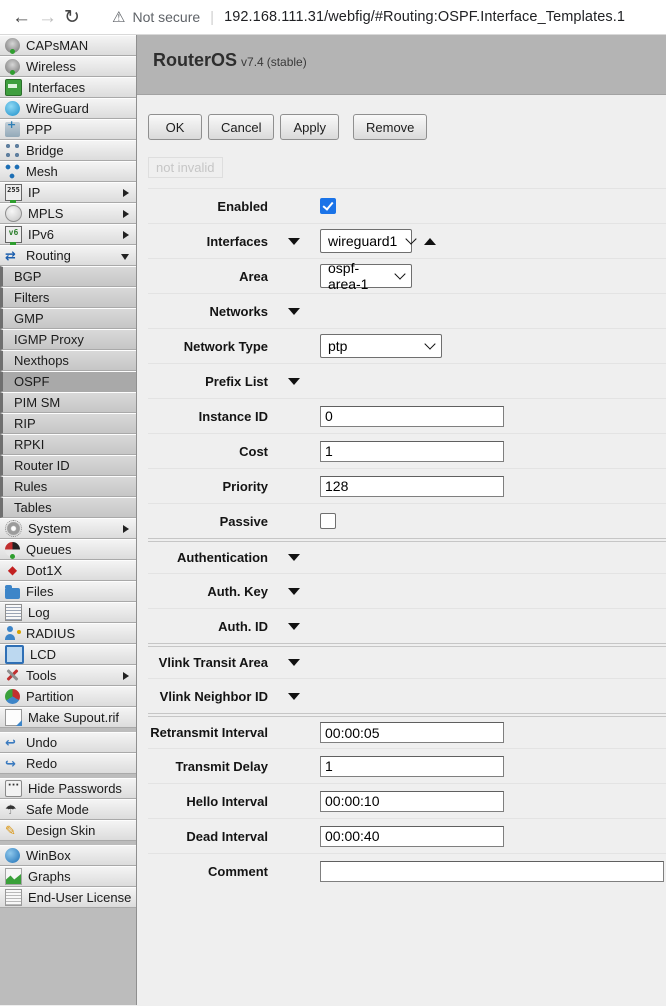 The height and width of the screenshot is (1006, 666). I want to click on sidebar-item-design-skin: Design Skin, so click(68, 830).